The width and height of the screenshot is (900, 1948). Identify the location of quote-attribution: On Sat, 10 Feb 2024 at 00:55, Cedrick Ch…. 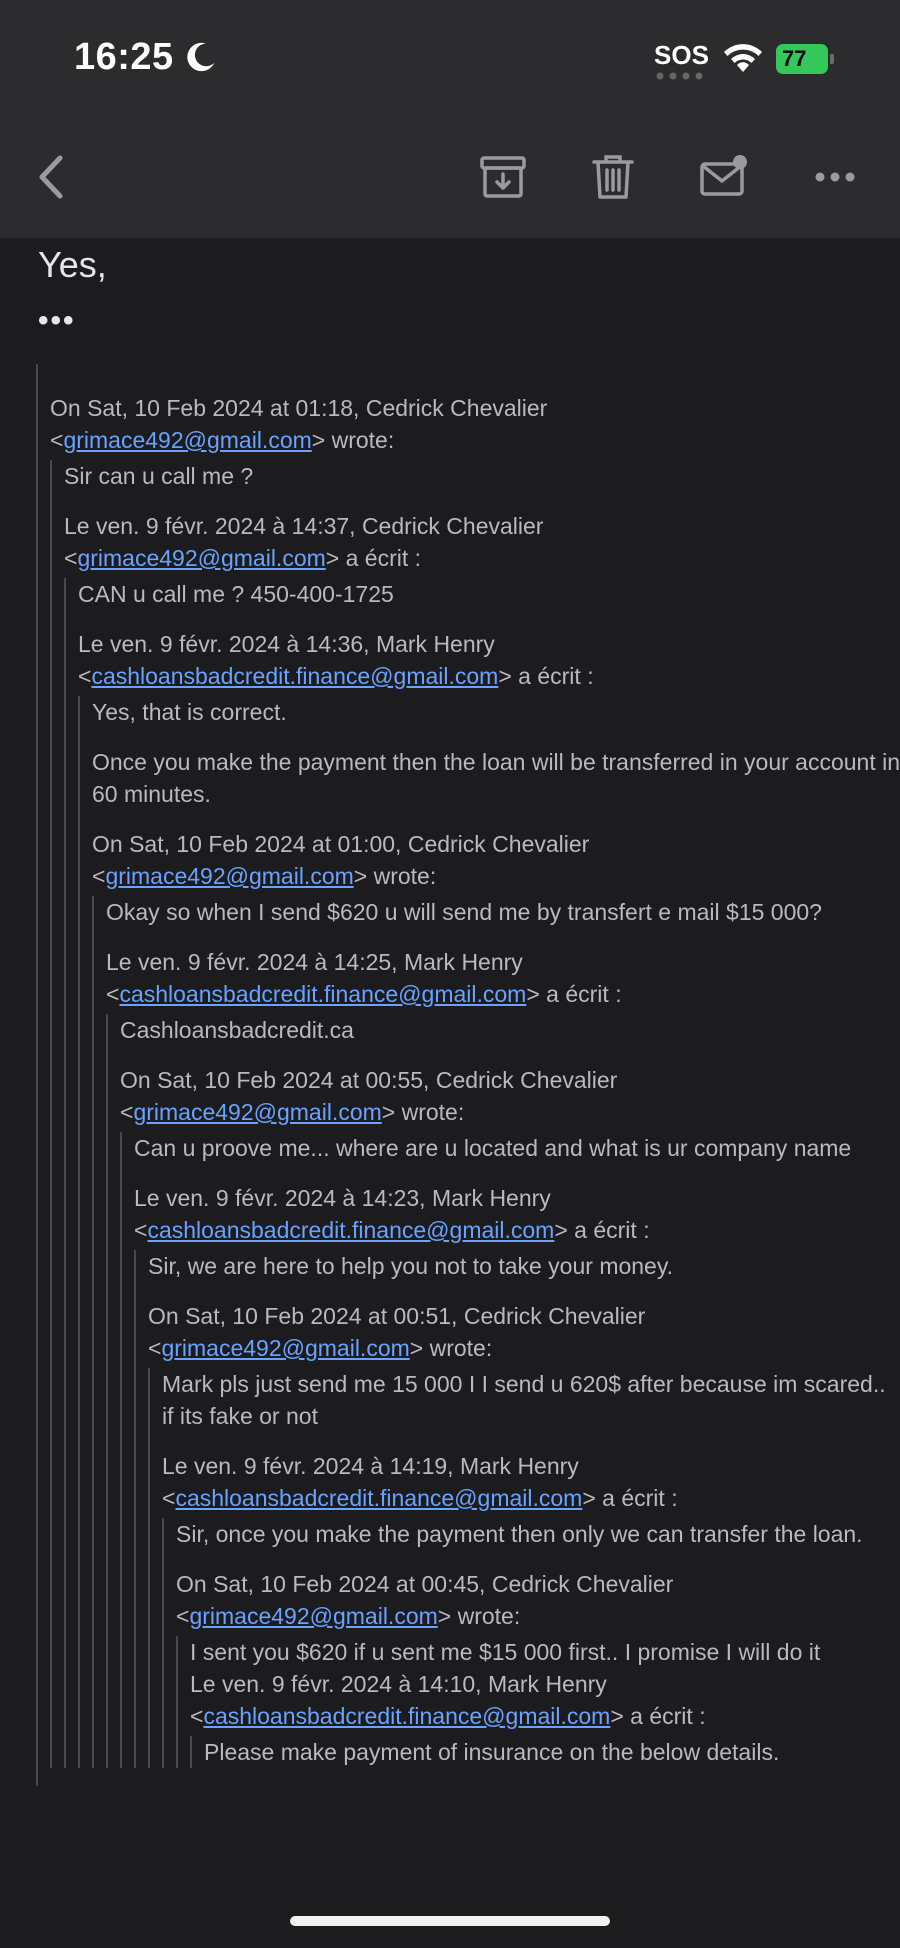
(369, 1096).